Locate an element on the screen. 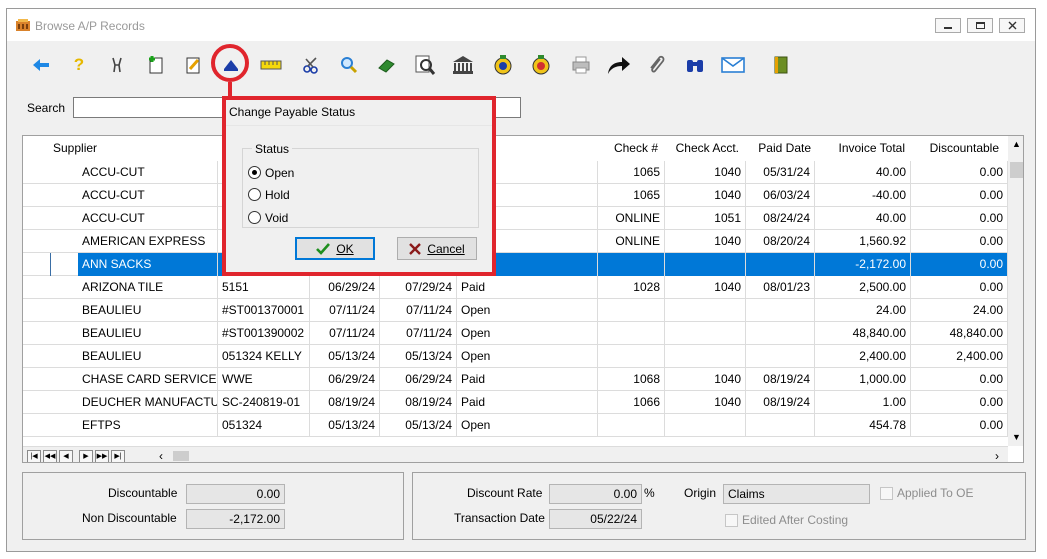 This screenshot has height=559, width=1047. cell-paid-date: 08/20/24 is located at coordinates (780, 241).